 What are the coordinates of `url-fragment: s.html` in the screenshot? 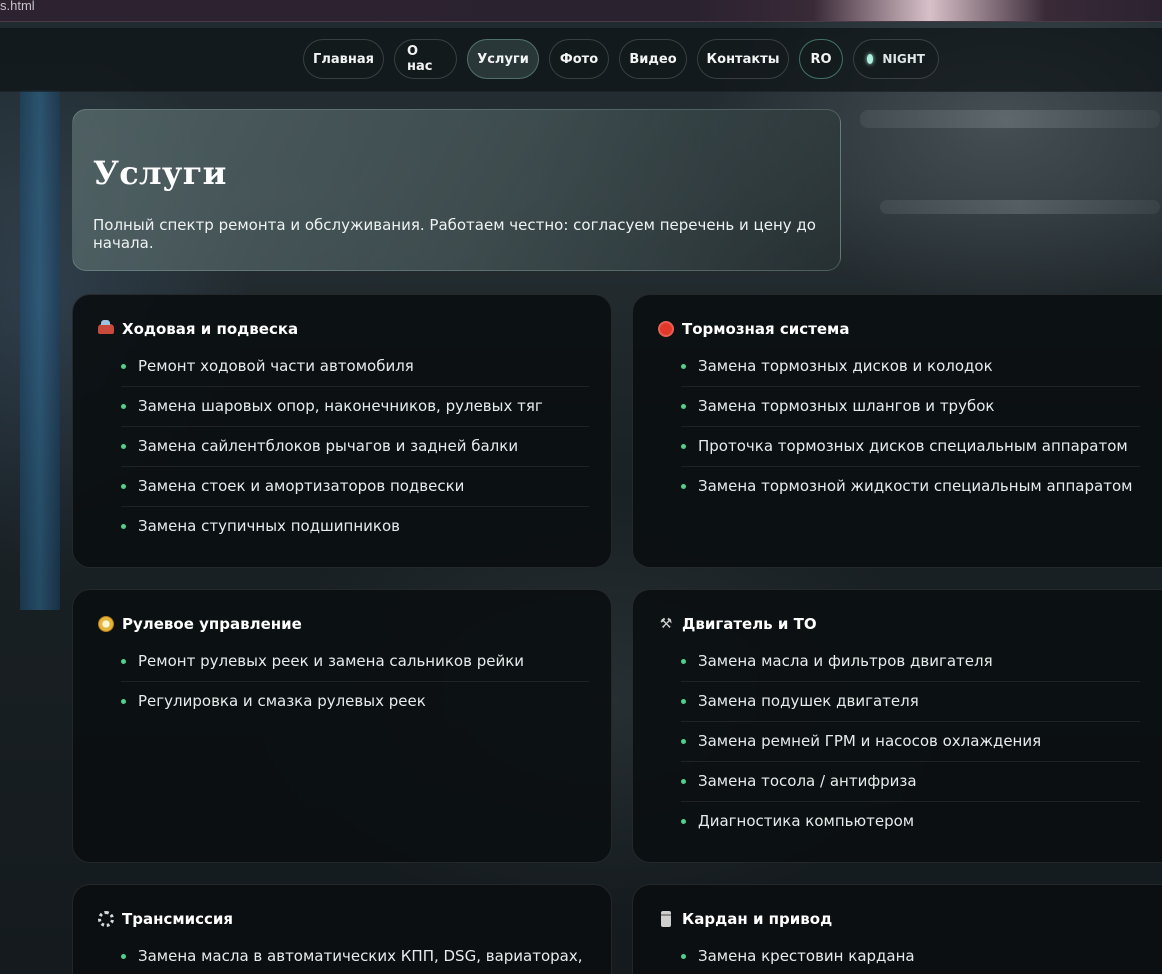 It's located at (17, 6).